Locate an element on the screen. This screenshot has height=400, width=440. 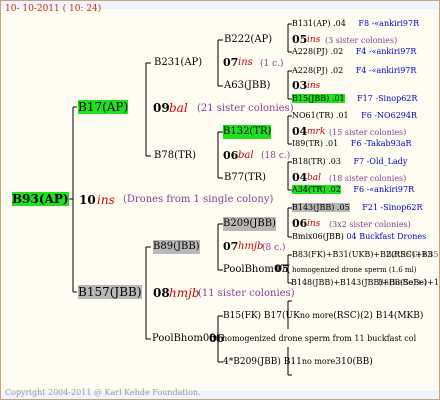
gm8-text: 4*B209(JBB) B11no more310(BB) is located at coordinates (298, 362).